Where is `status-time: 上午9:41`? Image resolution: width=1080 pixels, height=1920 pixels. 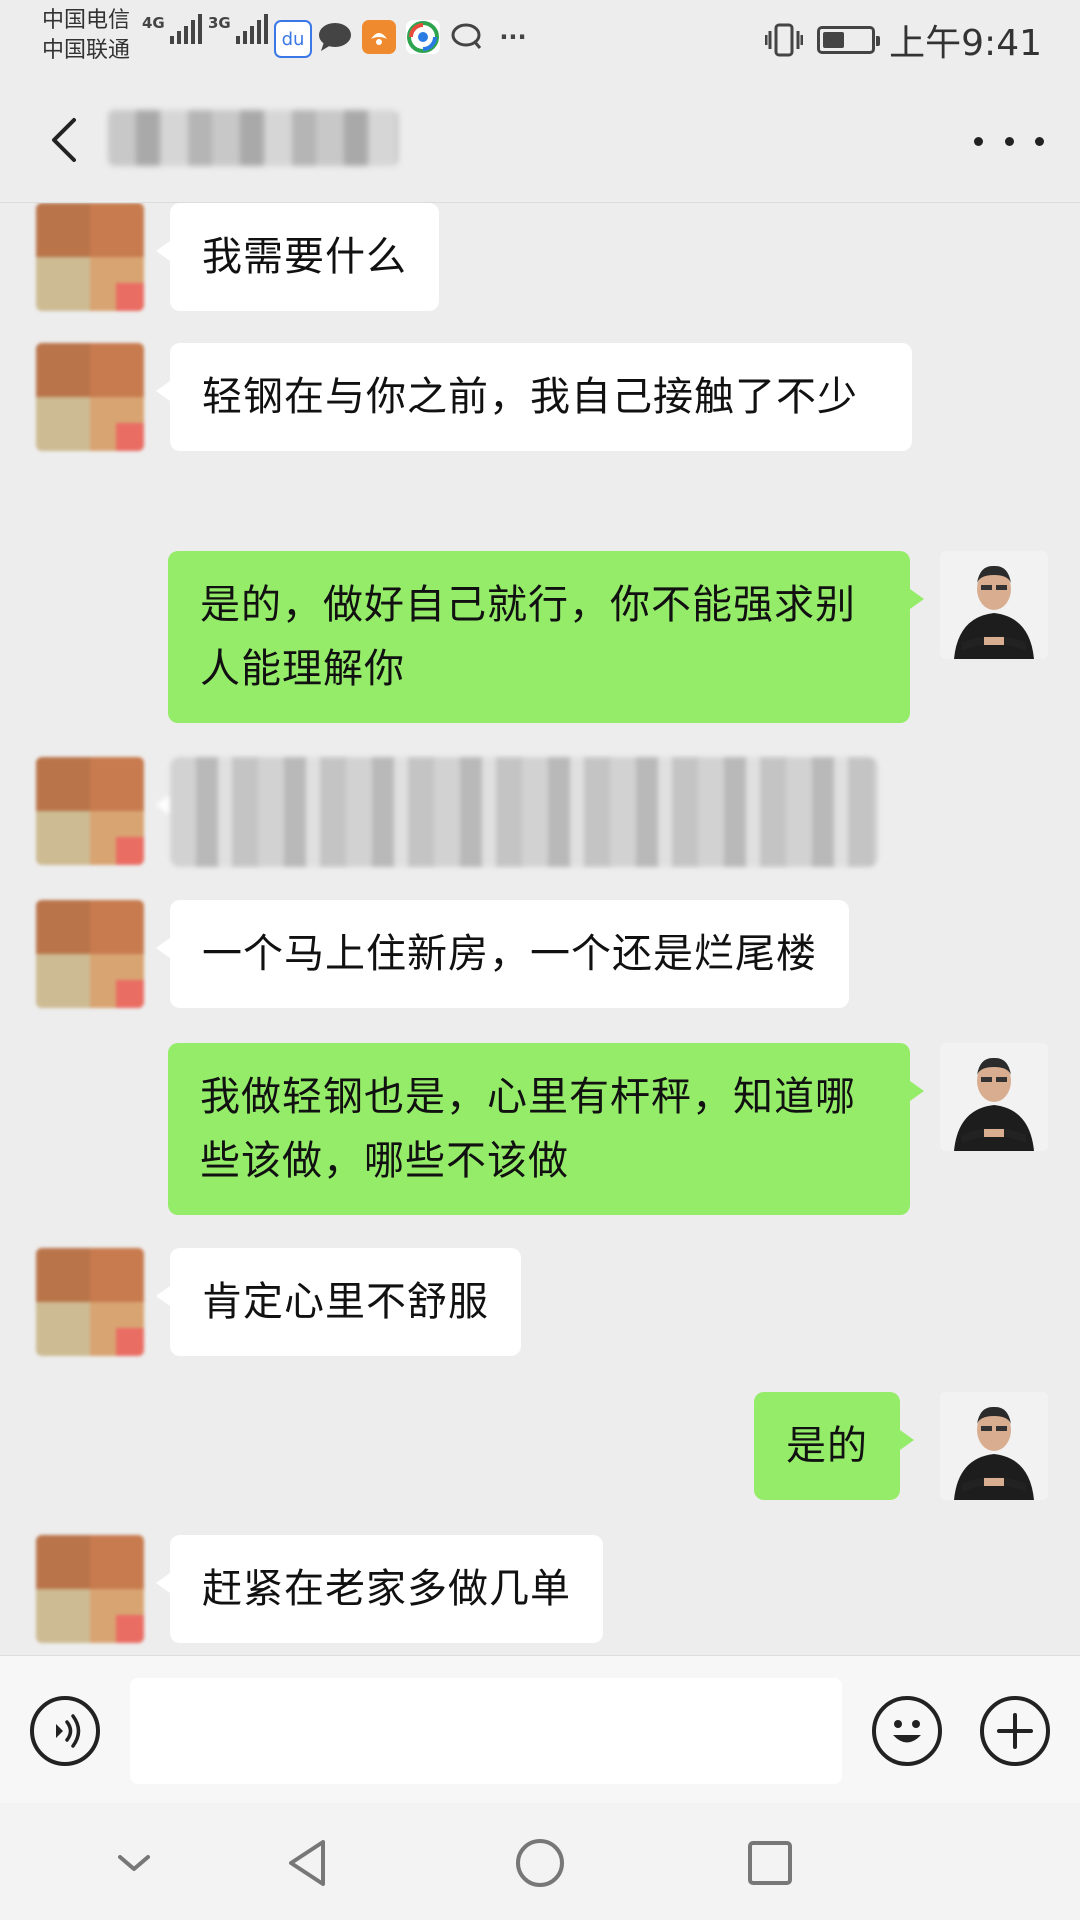 status-time: 上午9:41 is located at coordinates (965, 43).